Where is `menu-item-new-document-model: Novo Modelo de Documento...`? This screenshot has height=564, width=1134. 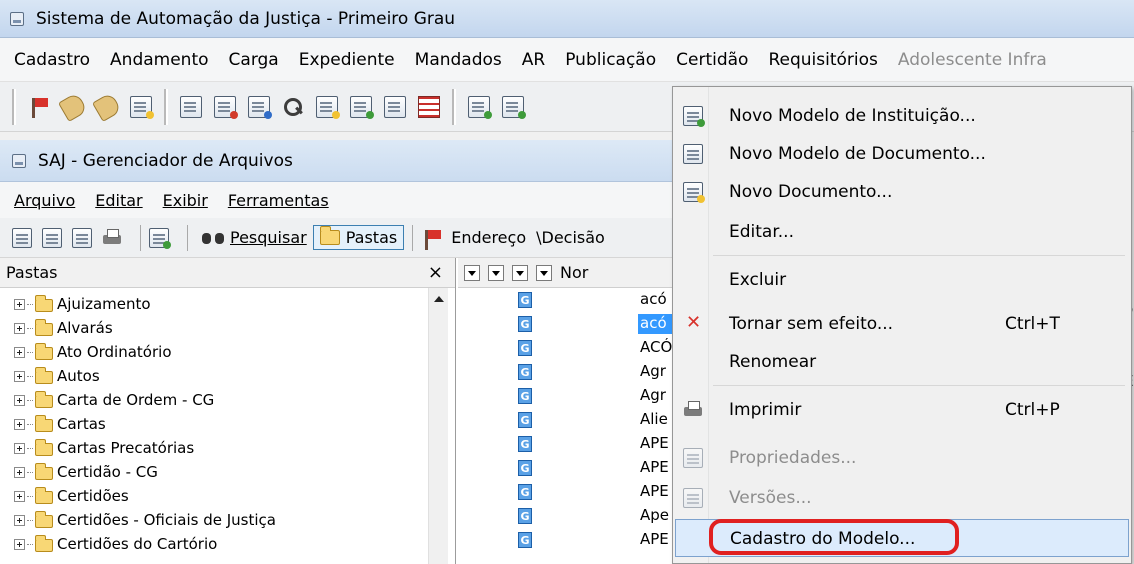 menu-item-new-document-model: Novo Modelo de Documento... is located at coordinates (902, 154).